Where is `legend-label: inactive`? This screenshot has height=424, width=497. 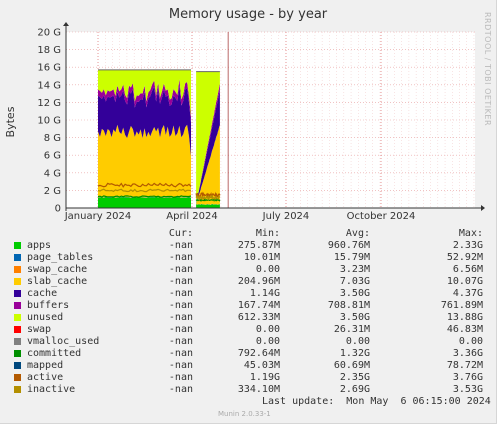
legend-label: inactive is located at coordinates (51, 389).